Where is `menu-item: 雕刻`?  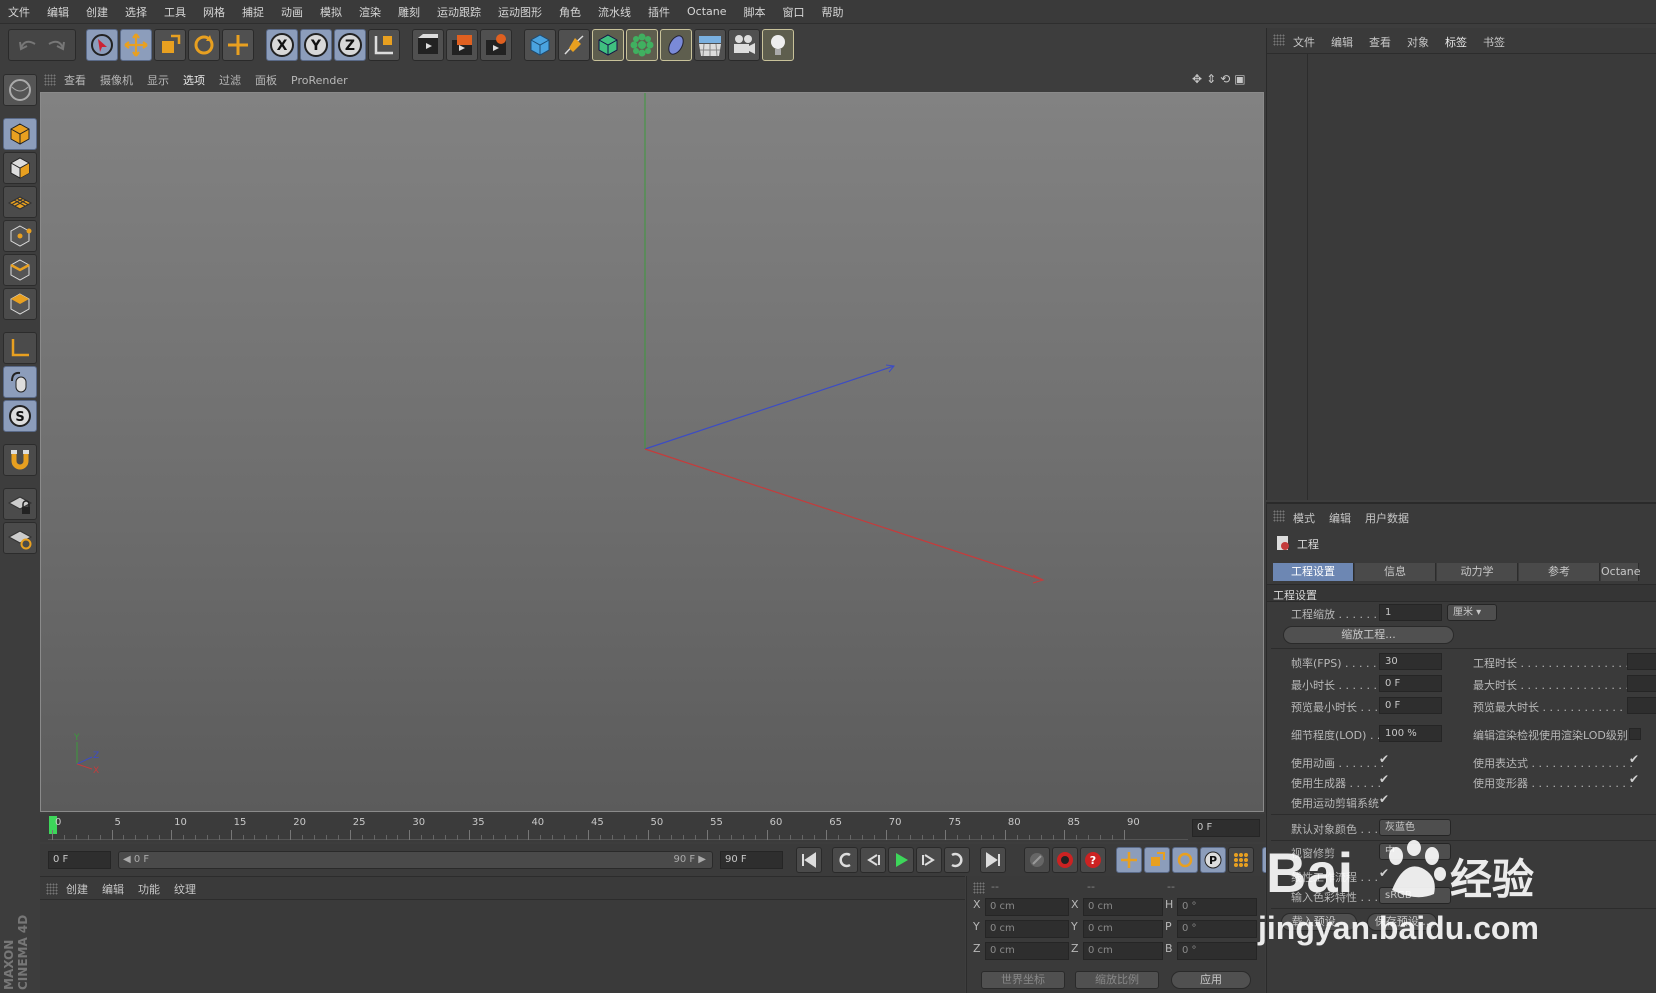
menu-item: 雕刻 is located at coordinates (409, 12).